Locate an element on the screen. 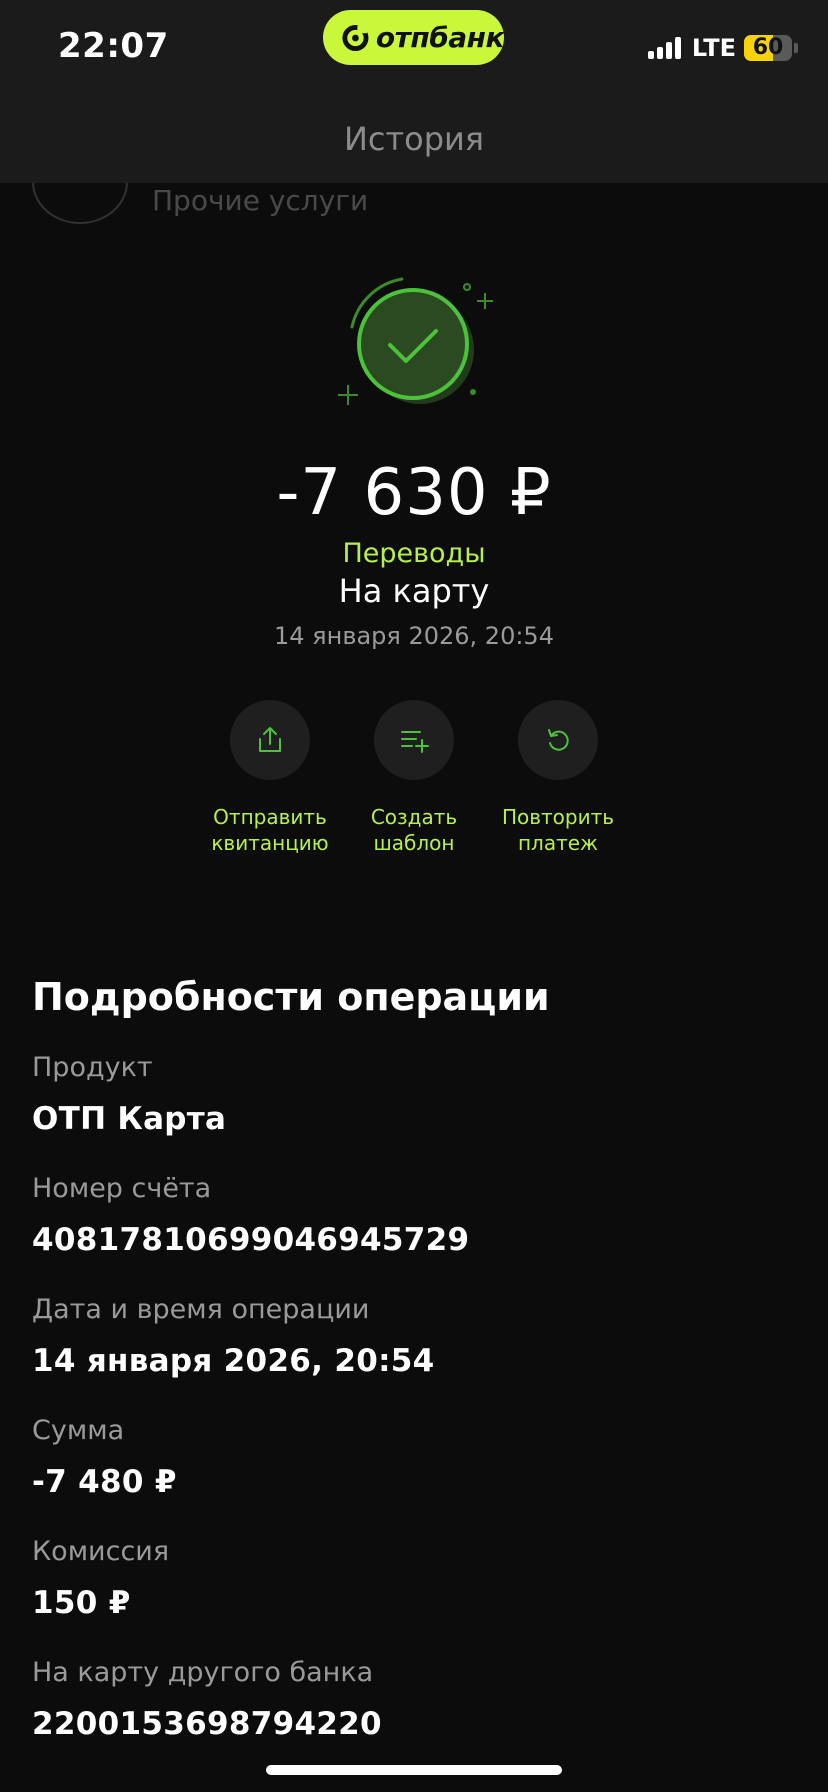 The image size is (828, 1792). repeat-icon is located at coordinates (558, 740).